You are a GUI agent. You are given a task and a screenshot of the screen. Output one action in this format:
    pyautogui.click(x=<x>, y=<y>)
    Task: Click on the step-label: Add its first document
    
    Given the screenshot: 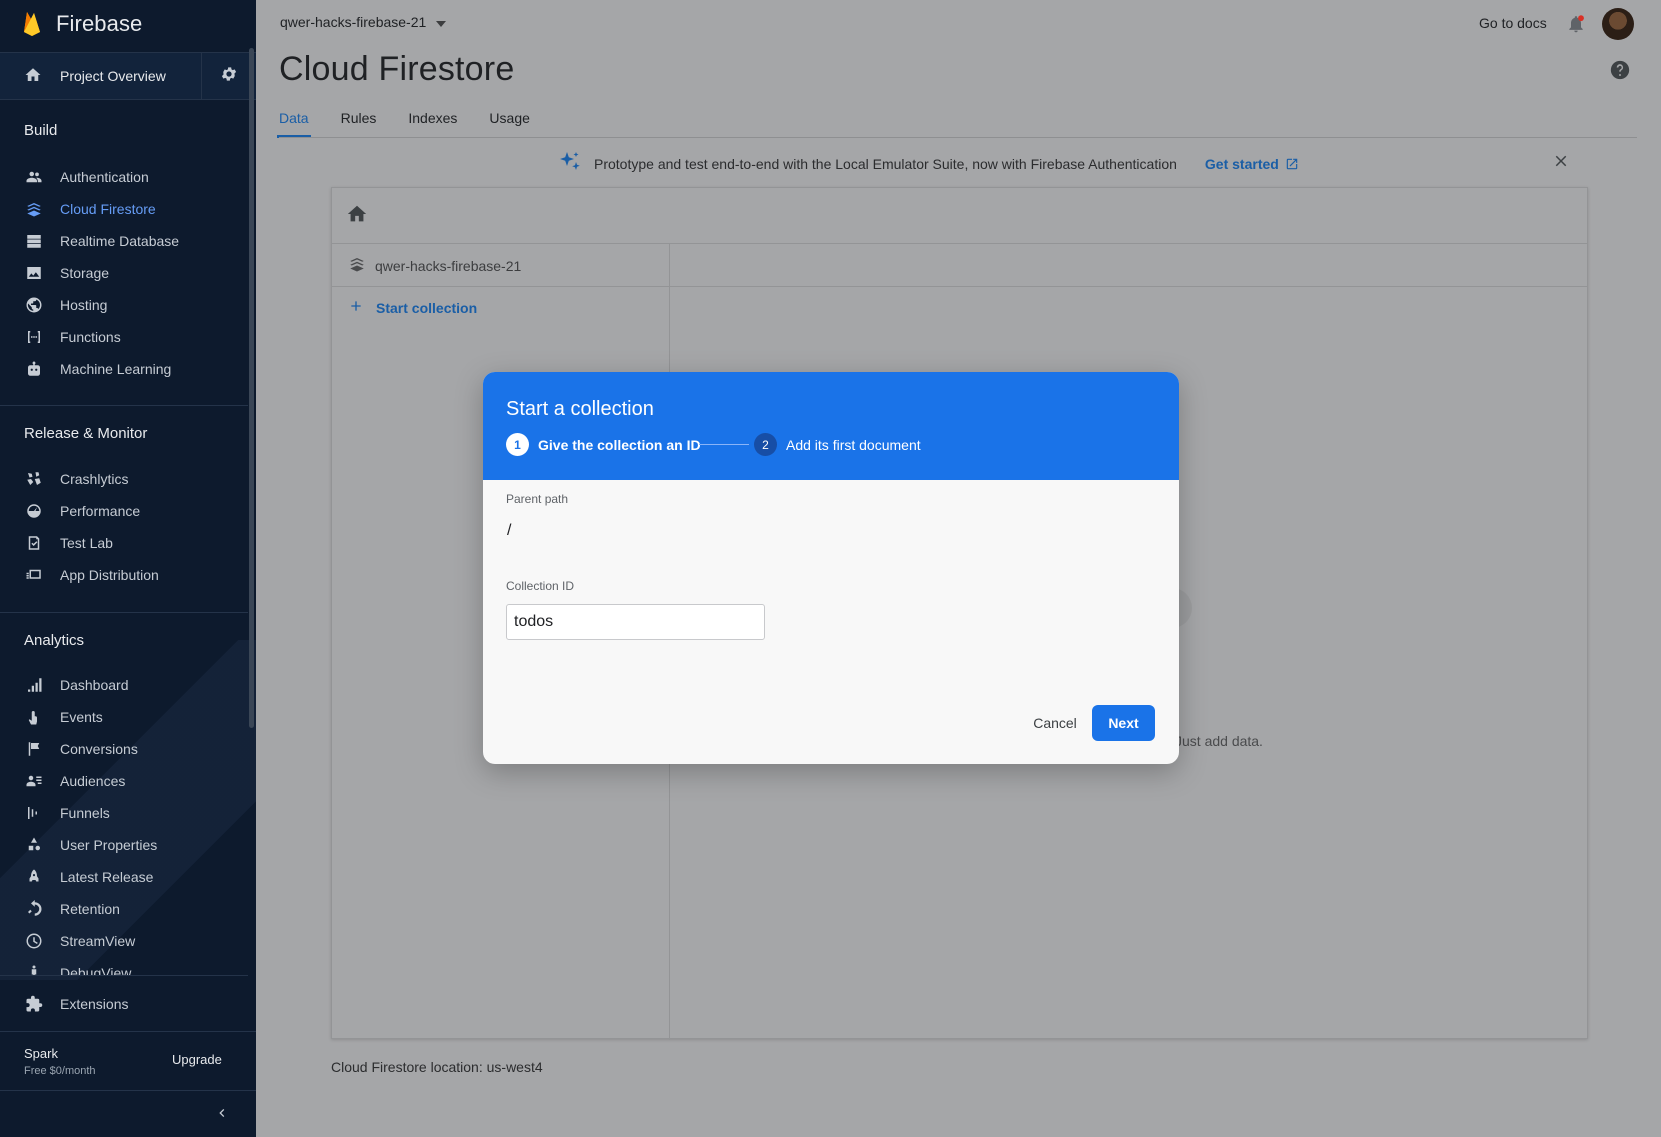 What is the action you would take?
    pyautogui.click(x=853, y=444)
    